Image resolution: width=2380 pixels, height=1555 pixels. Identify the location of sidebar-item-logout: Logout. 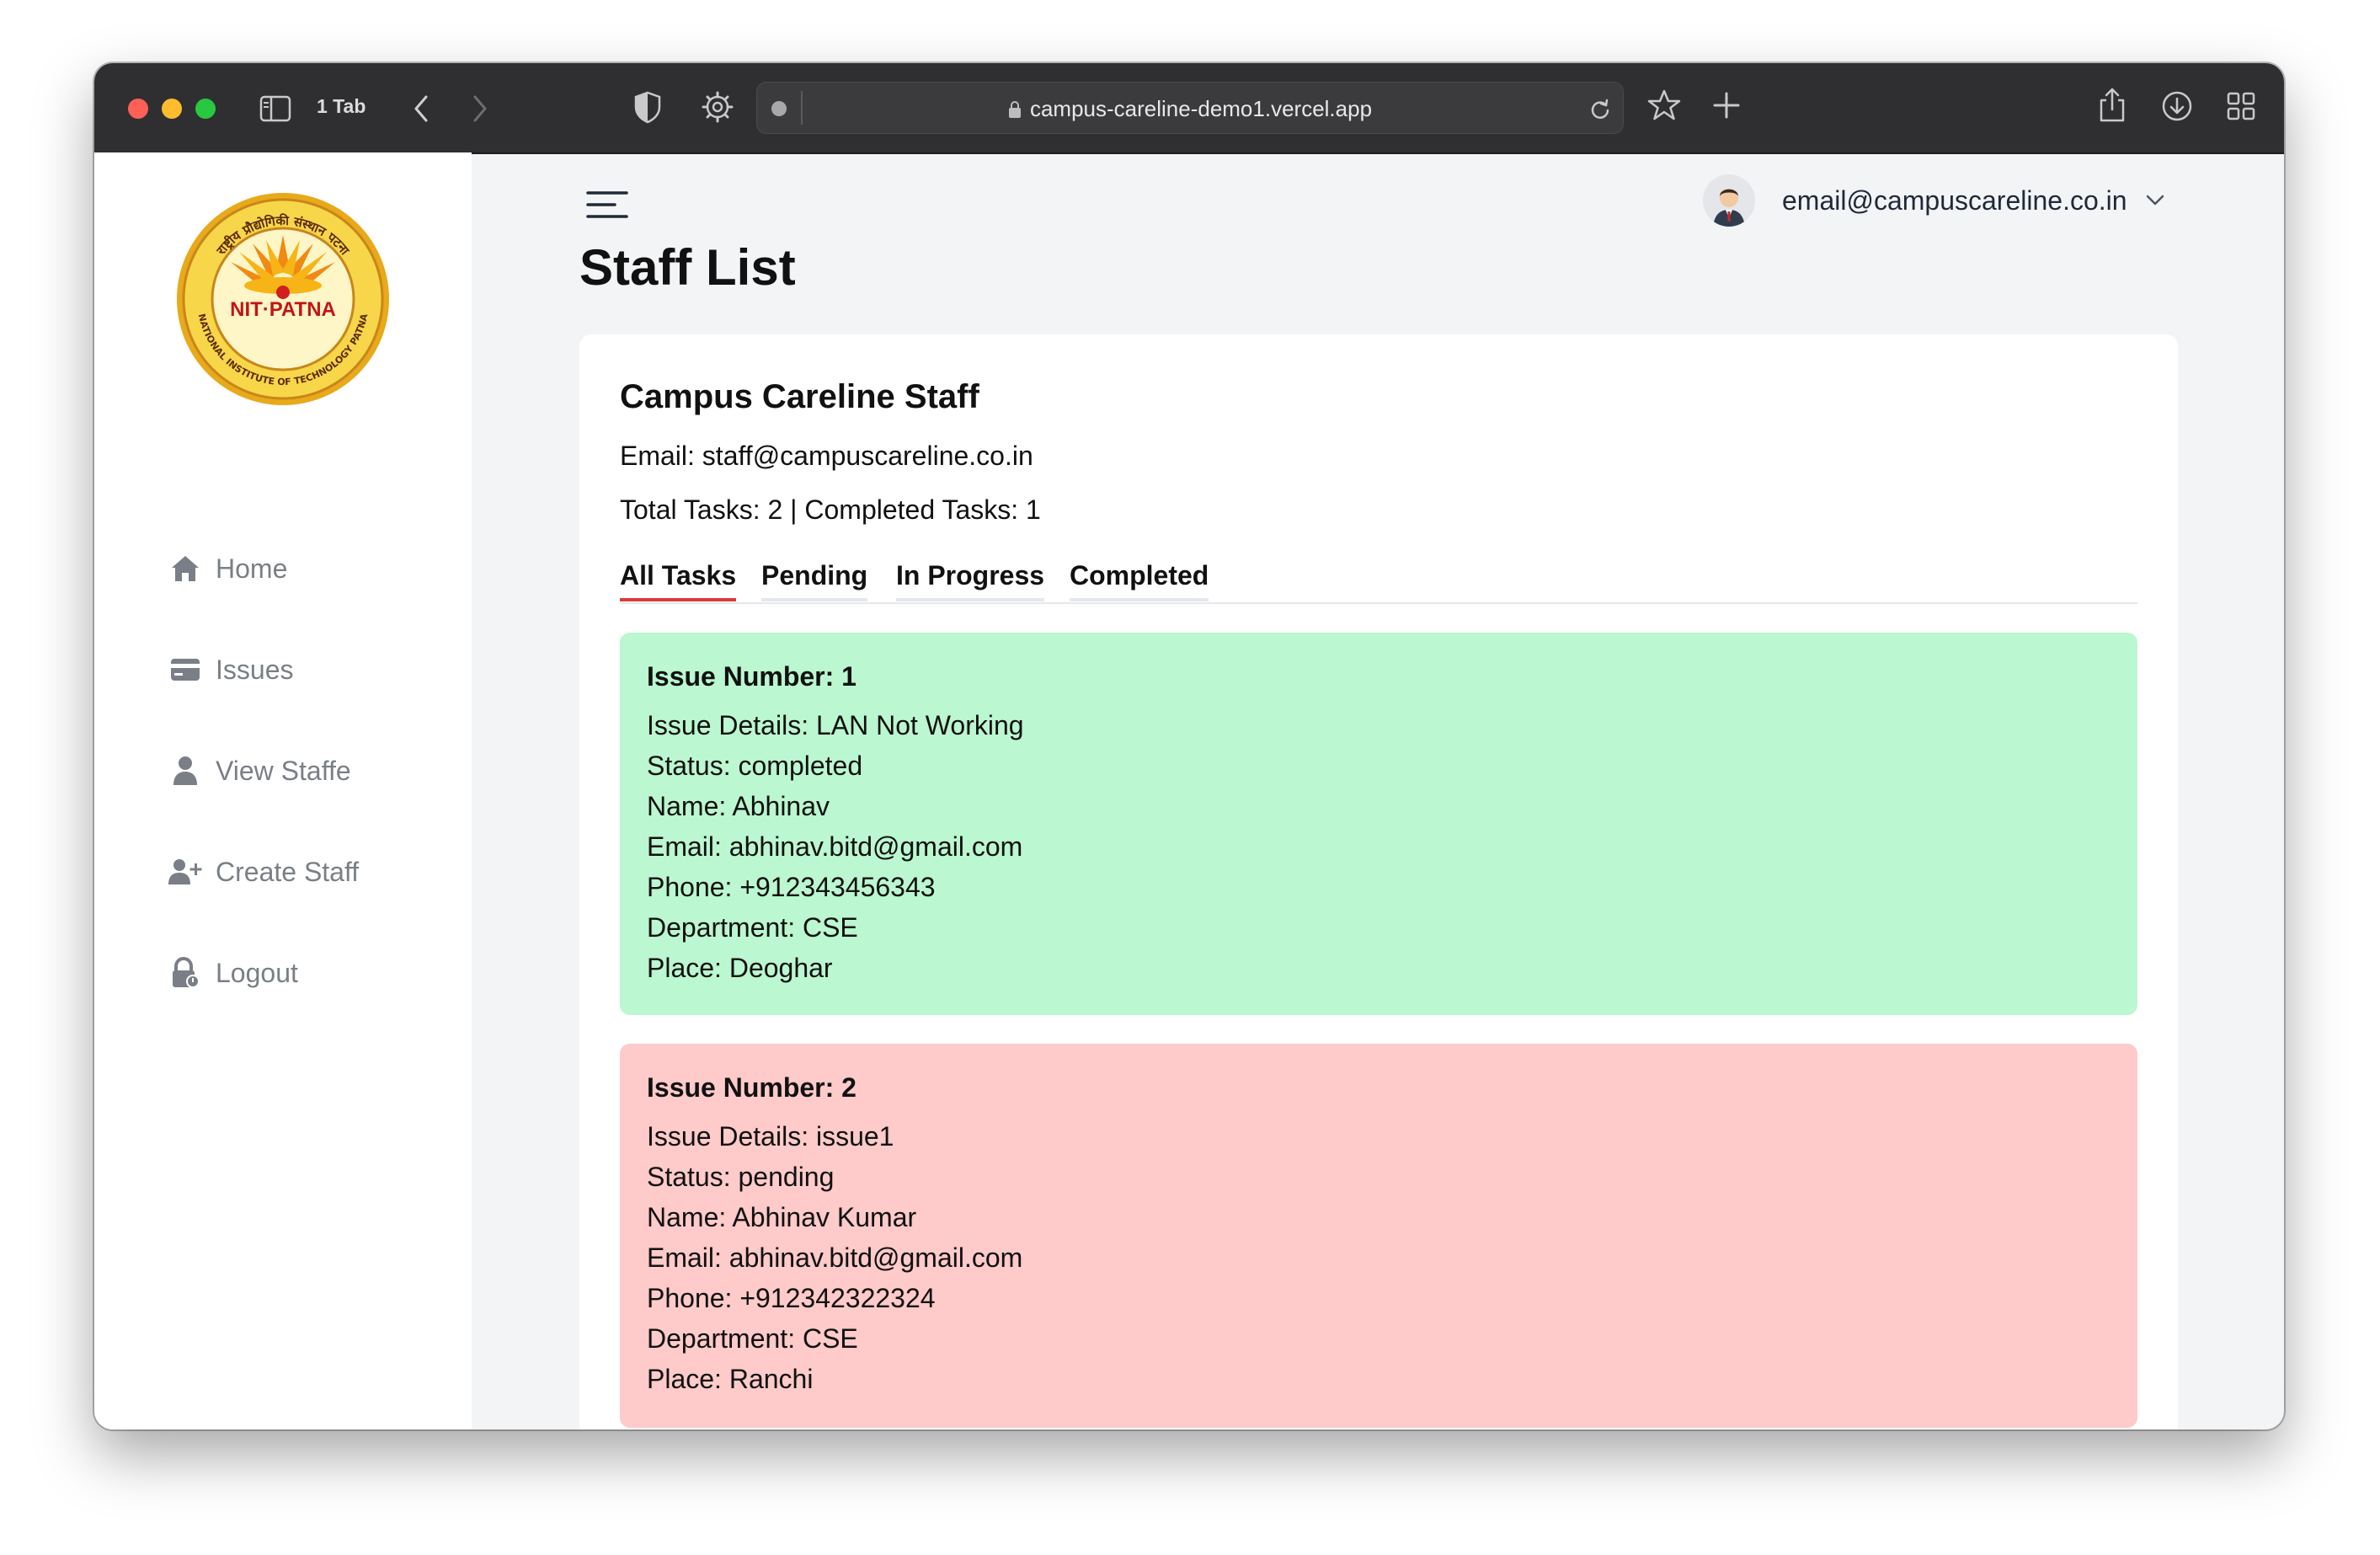
(233, 973).